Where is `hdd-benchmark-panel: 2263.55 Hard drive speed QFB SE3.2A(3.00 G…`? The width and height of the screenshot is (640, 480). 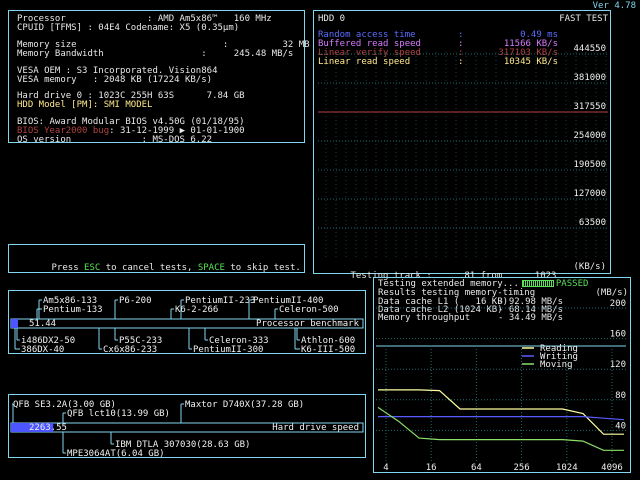
hdd-benchmark-panel: 2263.55 Hard drive speed QFB SE3.2A(3.00 G… is located at coordinates (187, 426).